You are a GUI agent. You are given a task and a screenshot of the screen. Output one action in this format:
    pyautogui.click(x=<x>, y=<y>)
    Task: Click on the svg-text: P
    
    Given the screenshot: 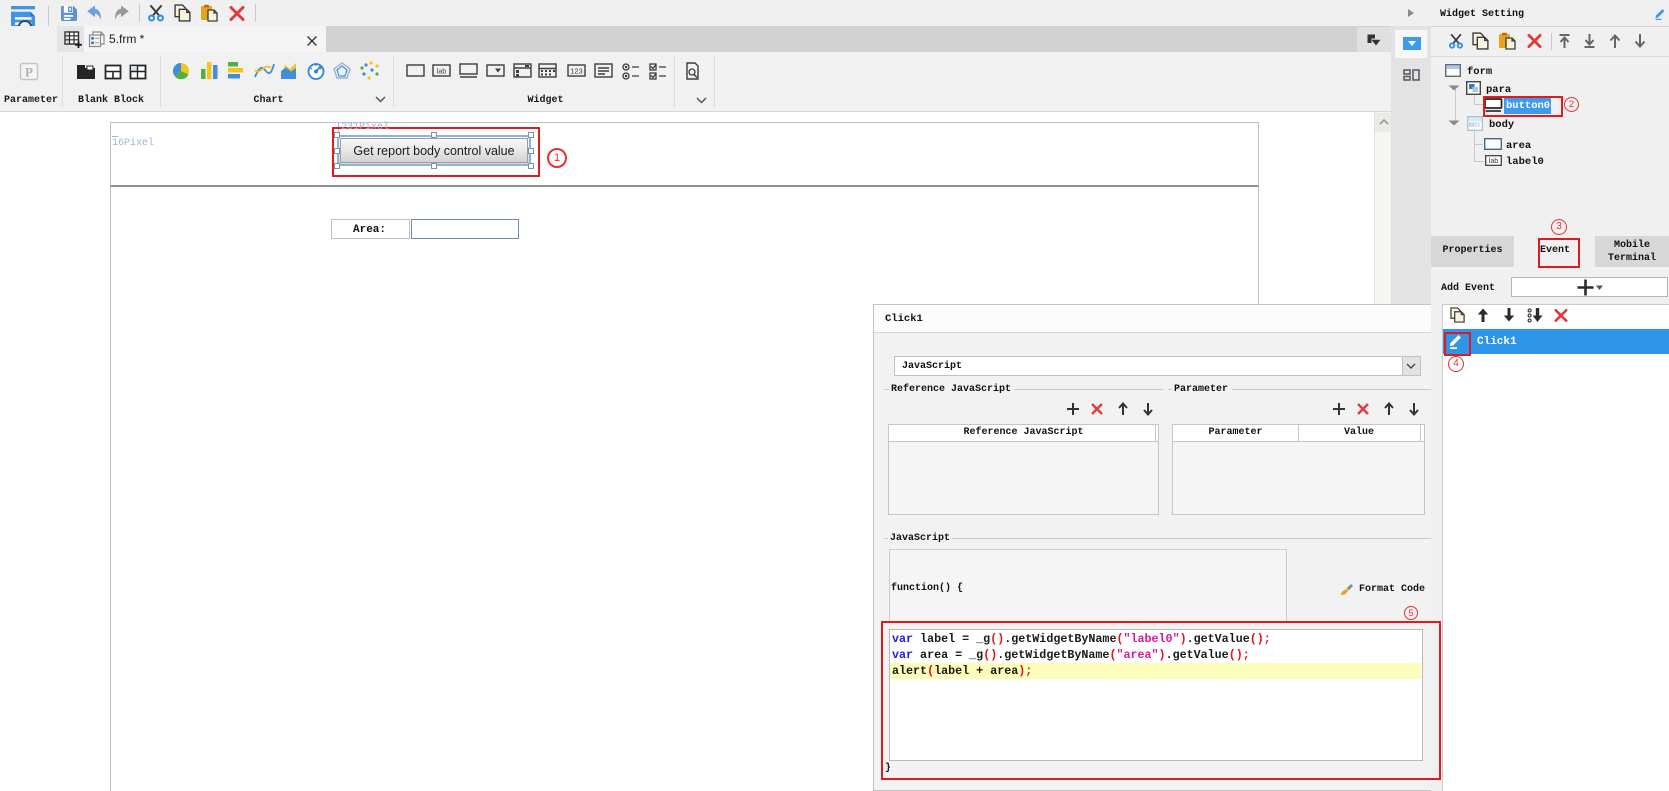 What is the action you would take?
    pyautogui.click(x=29, y=72)
    